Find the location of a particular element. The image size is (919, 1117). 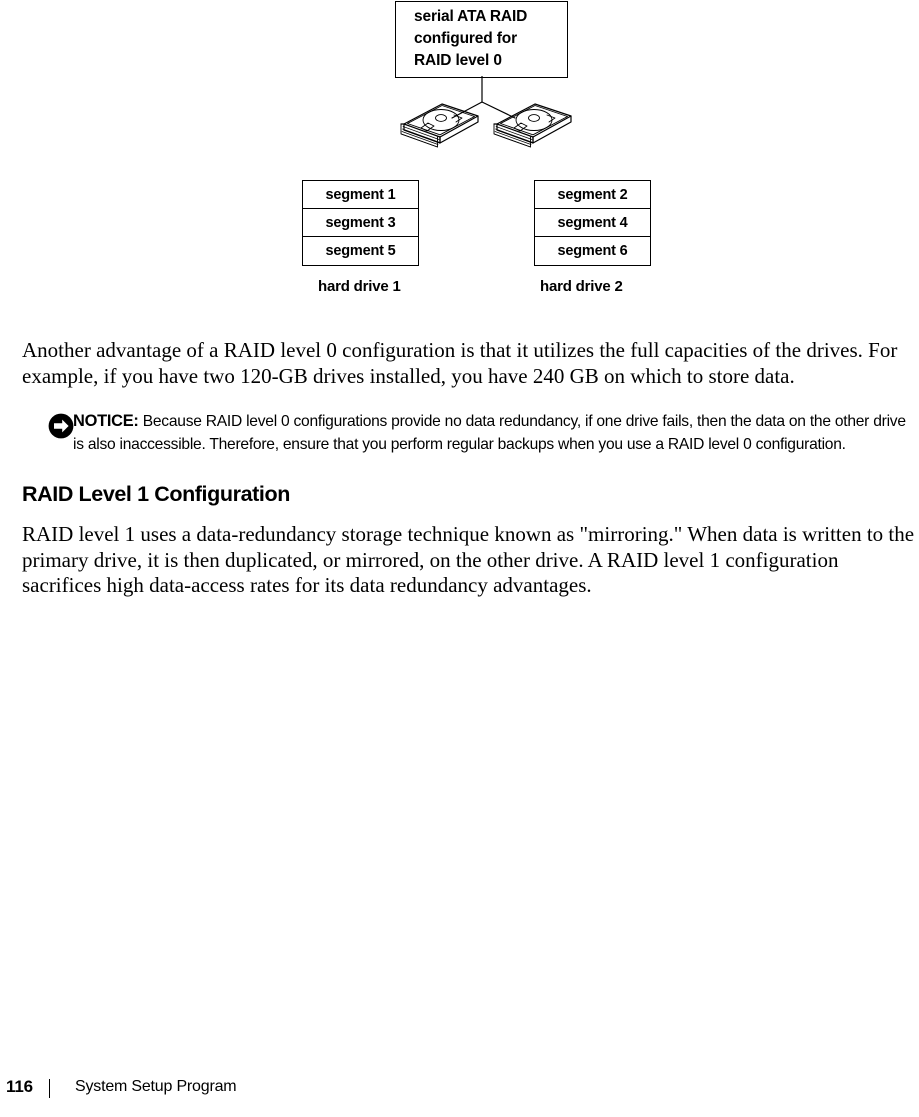

segment-cell: segment 5 is located at coordinates (360, 251).